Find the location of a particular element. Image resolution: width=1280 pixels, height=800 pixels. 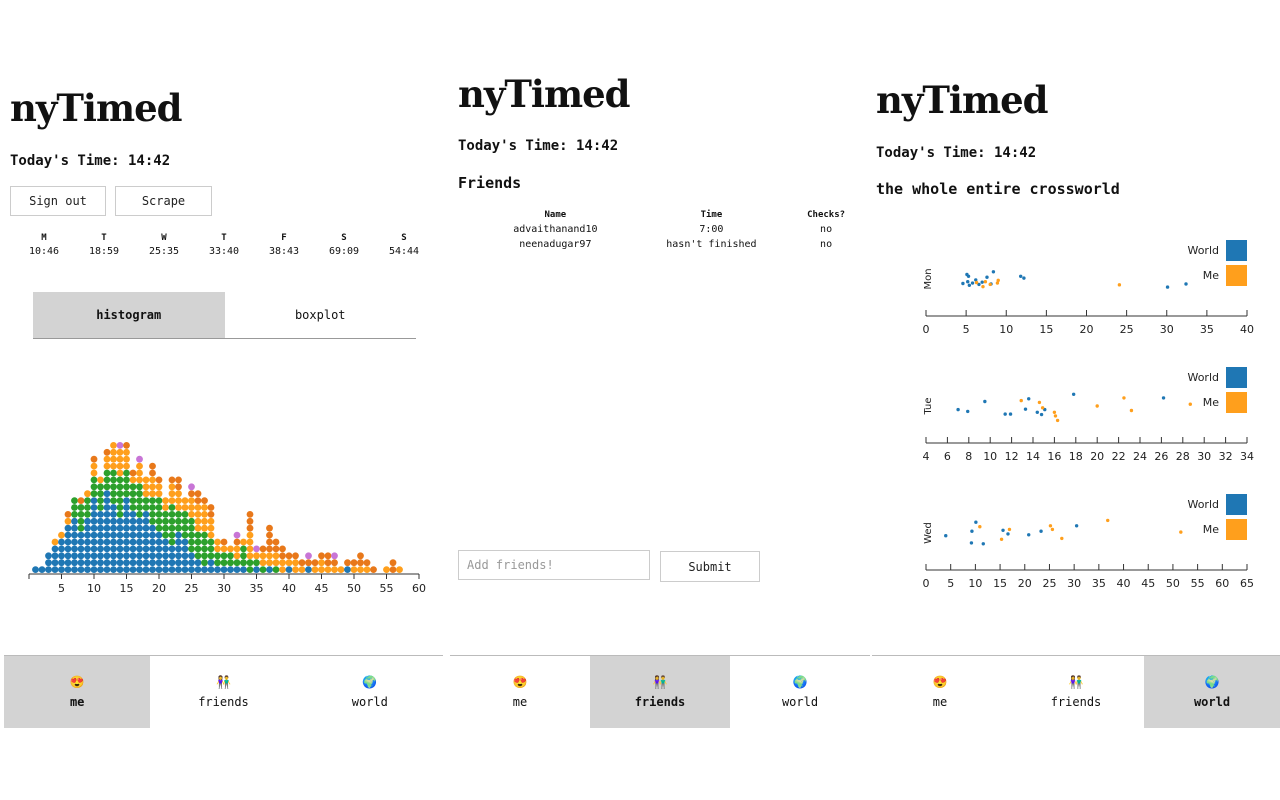

tab-boxplot: boxplot is located at coordinates (321, 315).